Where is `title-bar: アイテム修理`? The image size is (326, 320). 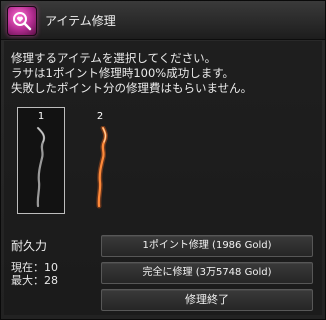
title-bar: アイテム修理 is located at coordinates (163, 20).